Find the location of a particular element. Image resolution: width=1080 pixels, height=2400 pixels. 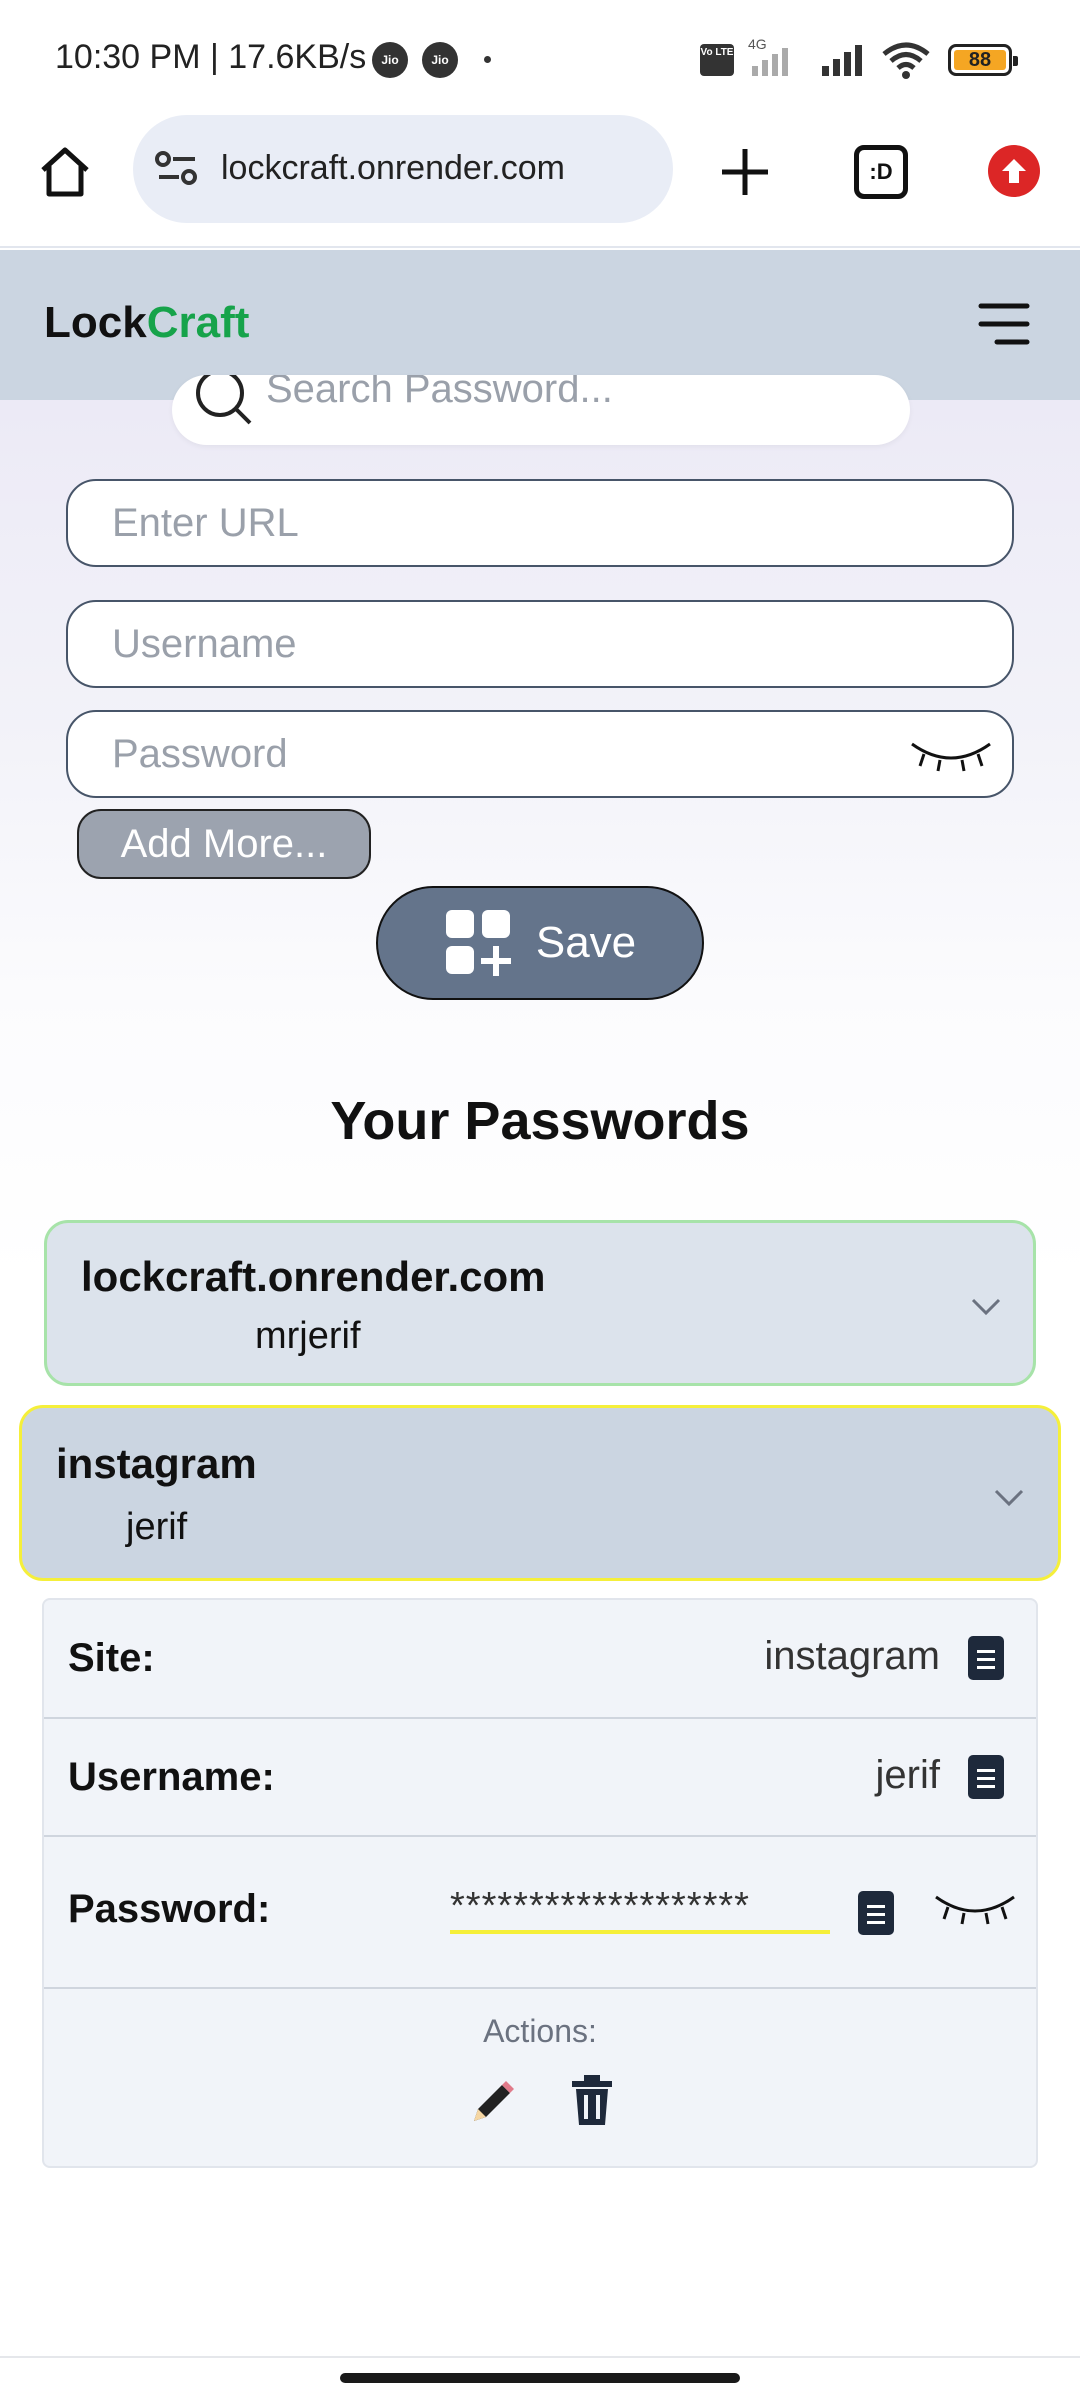

detail-row-actions: Actions: is located at coordinates (540, 2079).